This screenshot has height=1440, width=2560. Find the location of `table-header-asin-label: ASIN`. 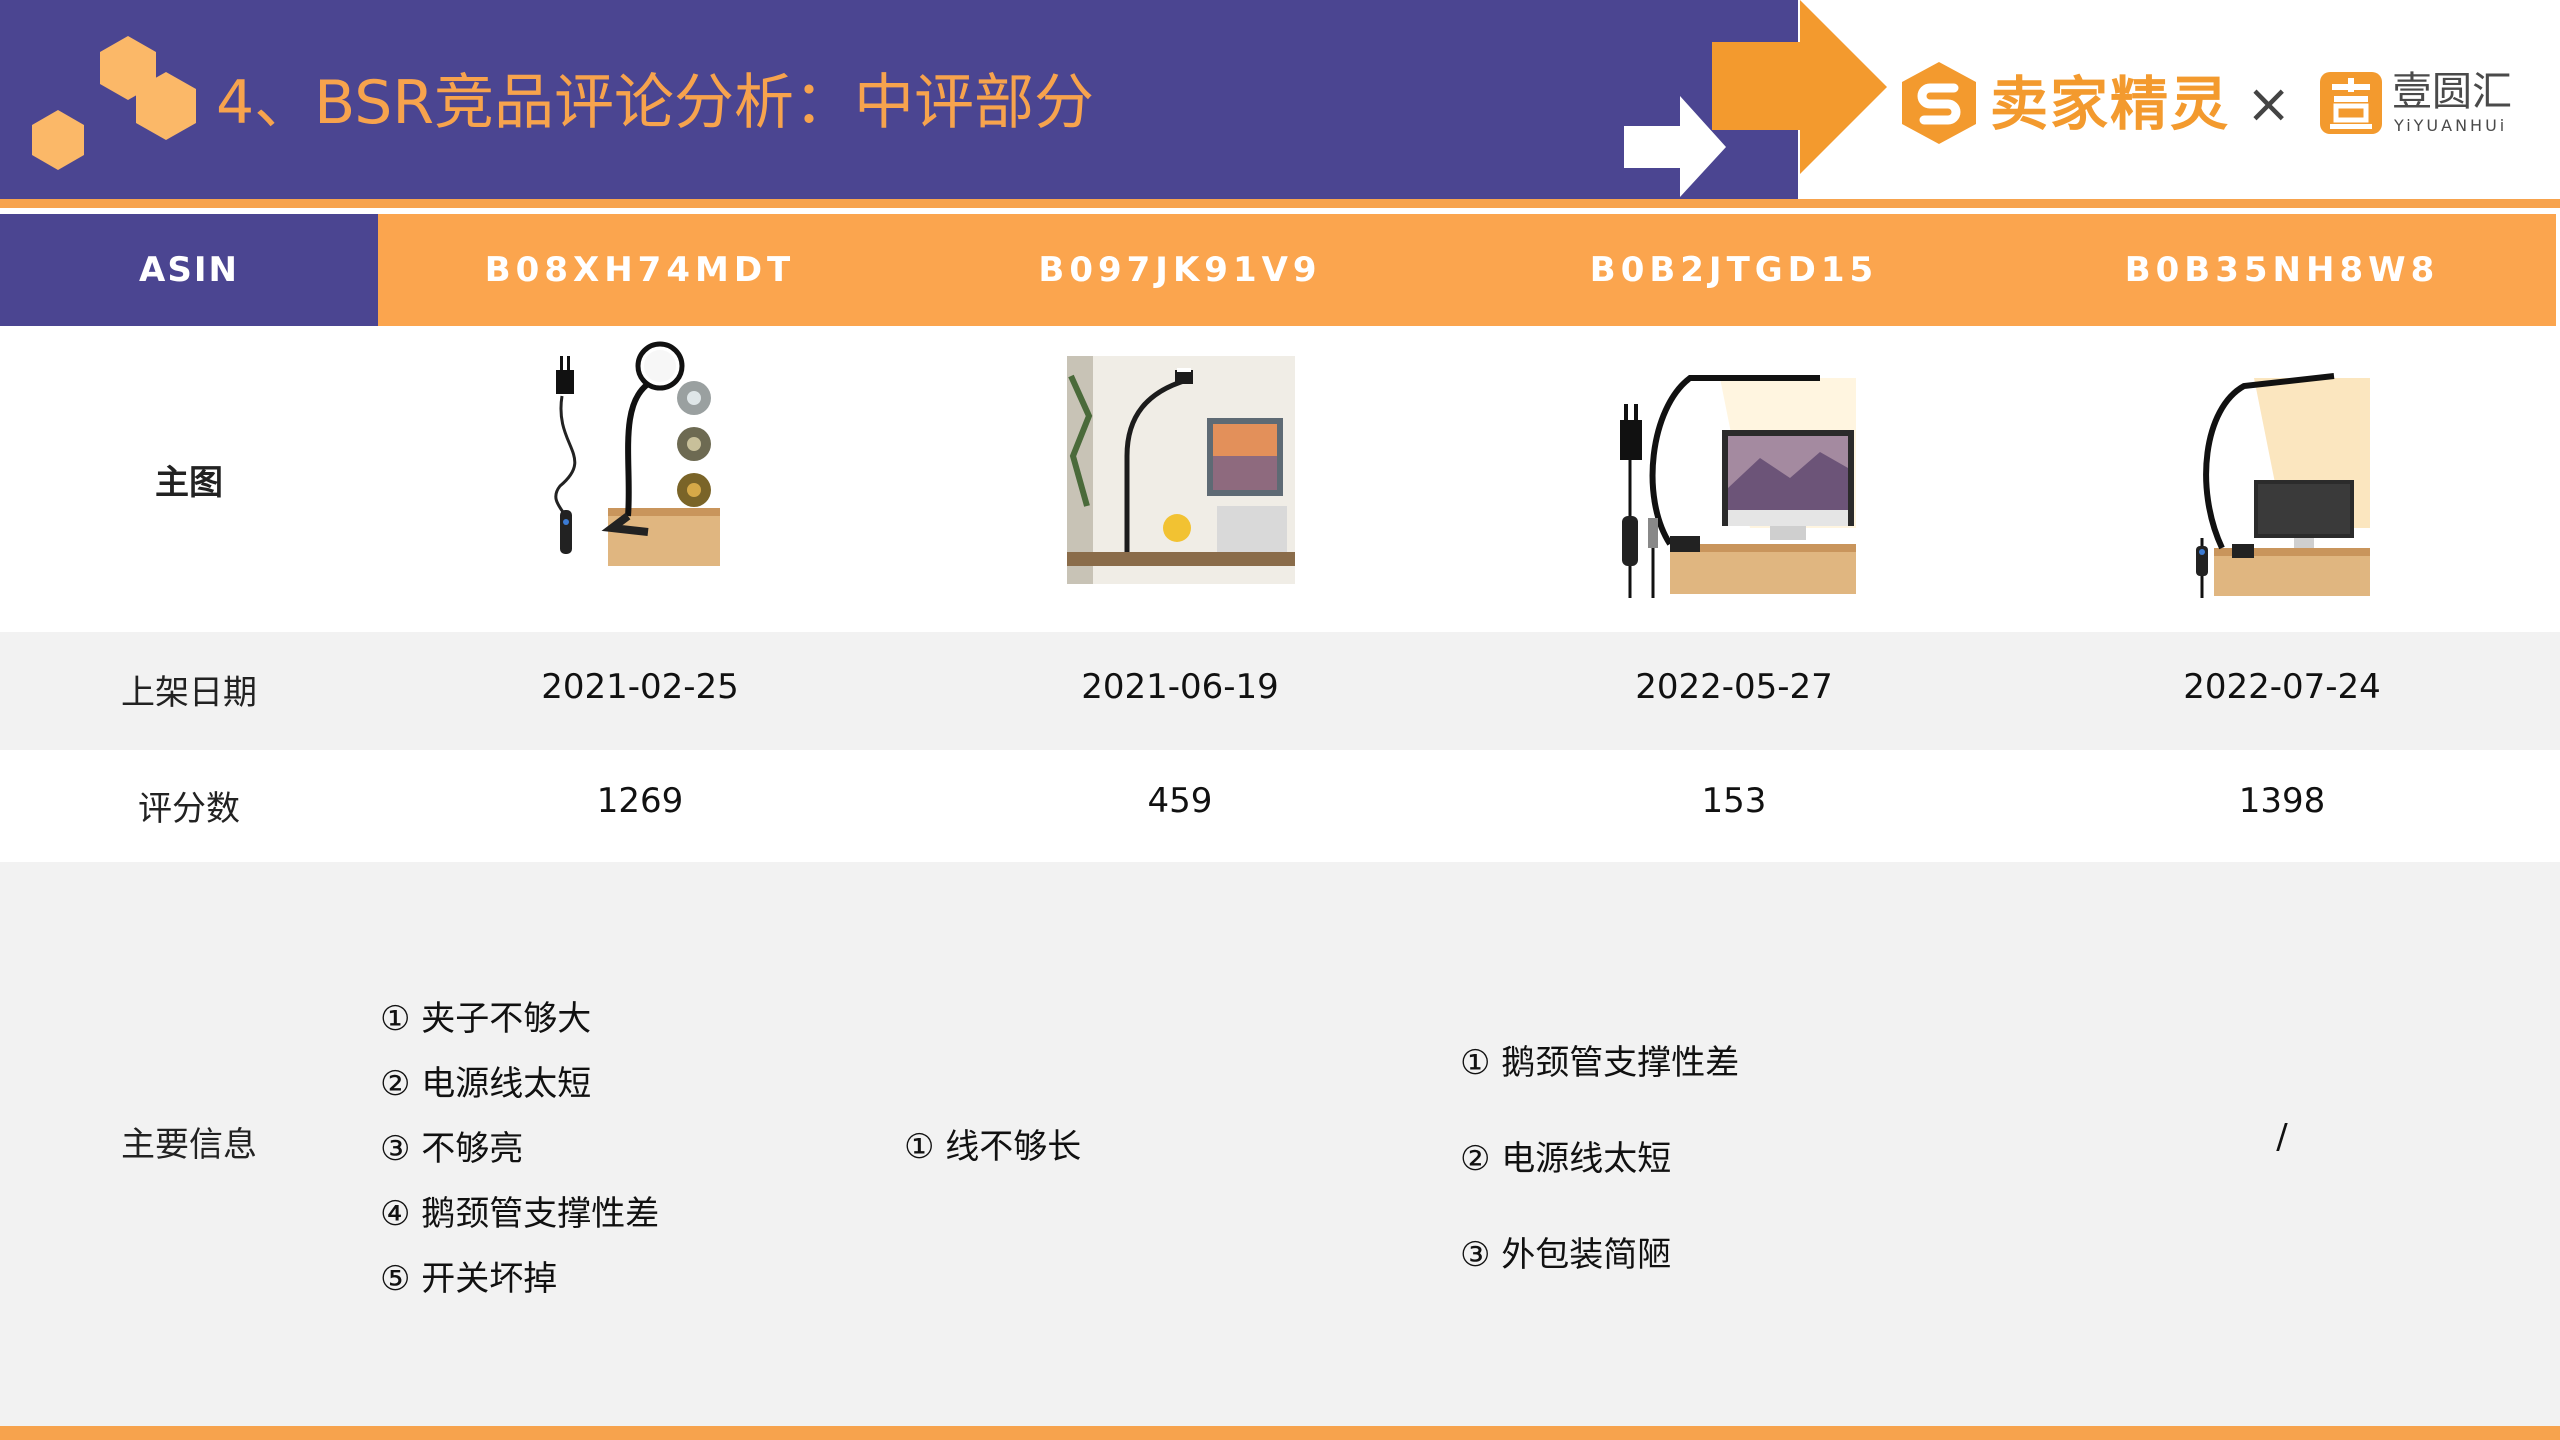

table-header-asin-label: ASIN is located at coordinates (189, 270).